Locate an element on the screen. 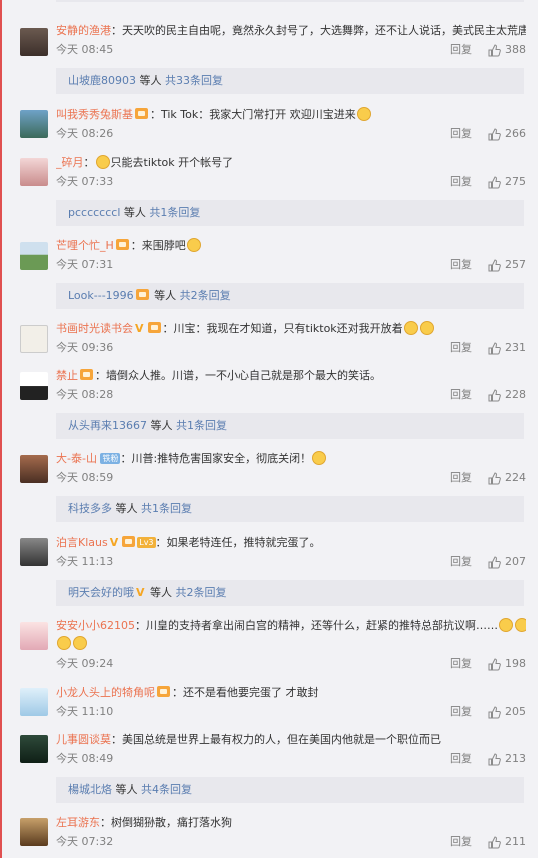 Image resolution: width=538 pixels, height=858 pixels. sub-reply-user: pcccccccl is located at coordinates (94, 212).